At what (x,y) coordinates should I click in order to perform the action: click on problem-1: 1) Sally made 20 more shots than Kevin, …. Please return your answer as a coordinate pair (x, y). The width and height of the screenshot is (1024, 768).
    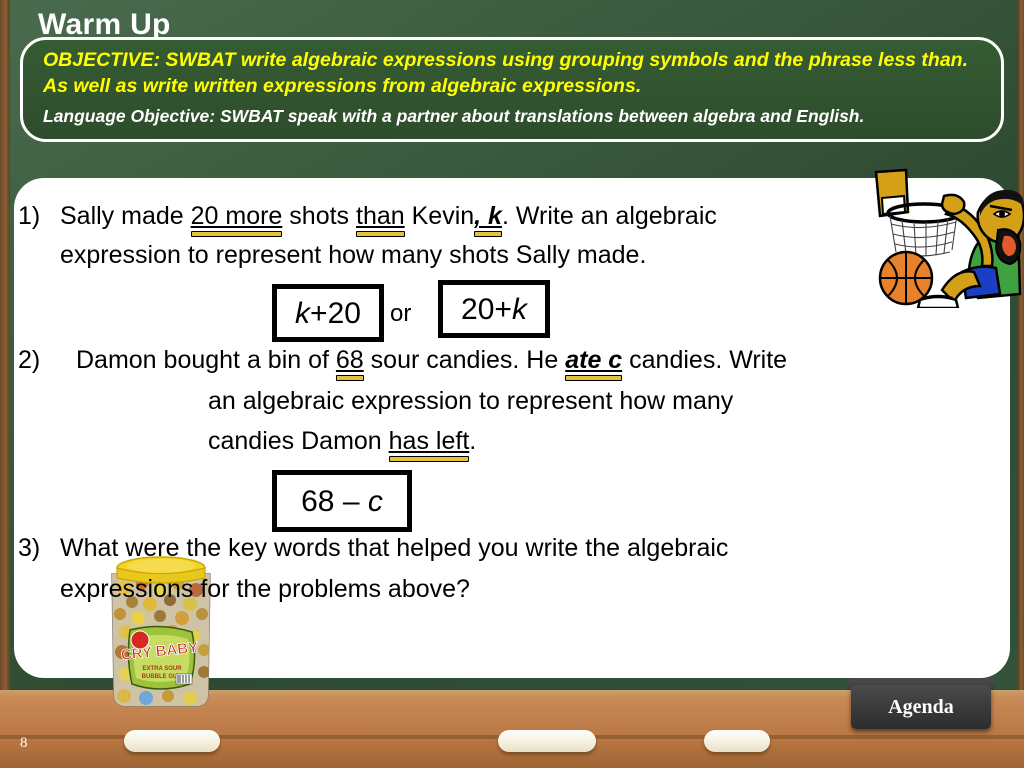
    Looking at the image, I should click on (454, 235).